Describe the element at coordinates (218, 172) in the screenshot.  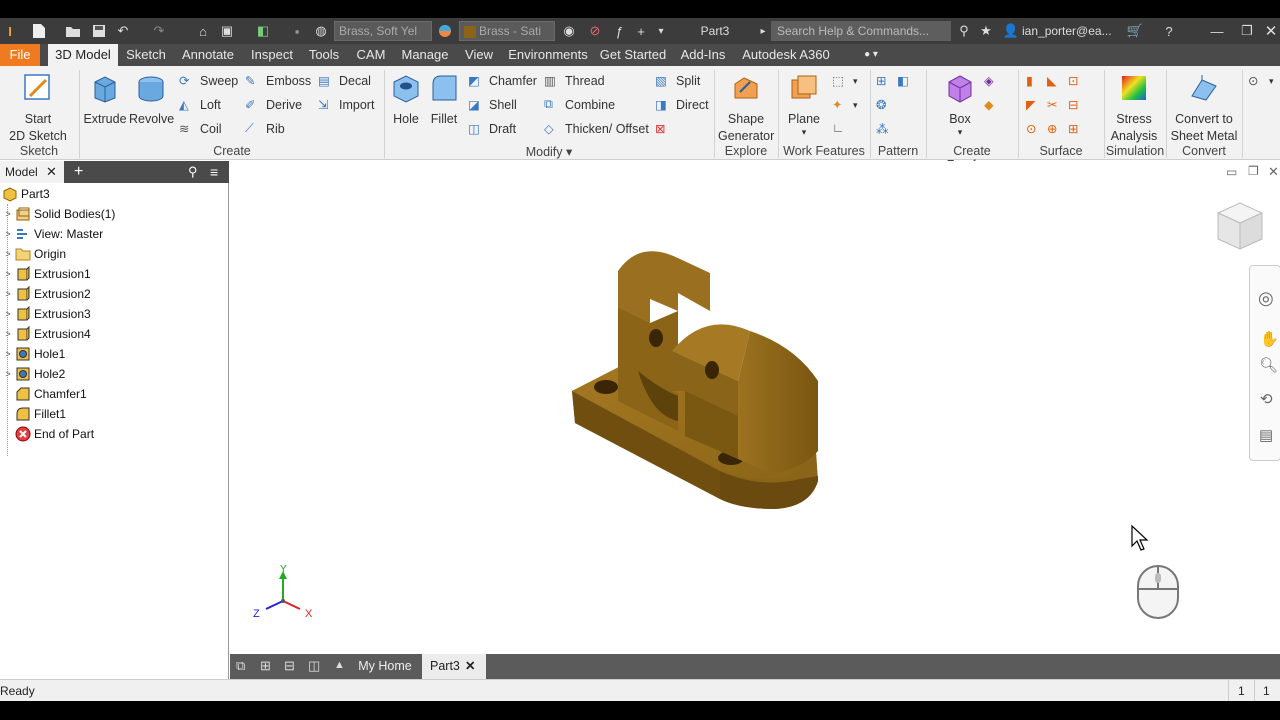
I see `browser-menu-icon: ≡` at that location.